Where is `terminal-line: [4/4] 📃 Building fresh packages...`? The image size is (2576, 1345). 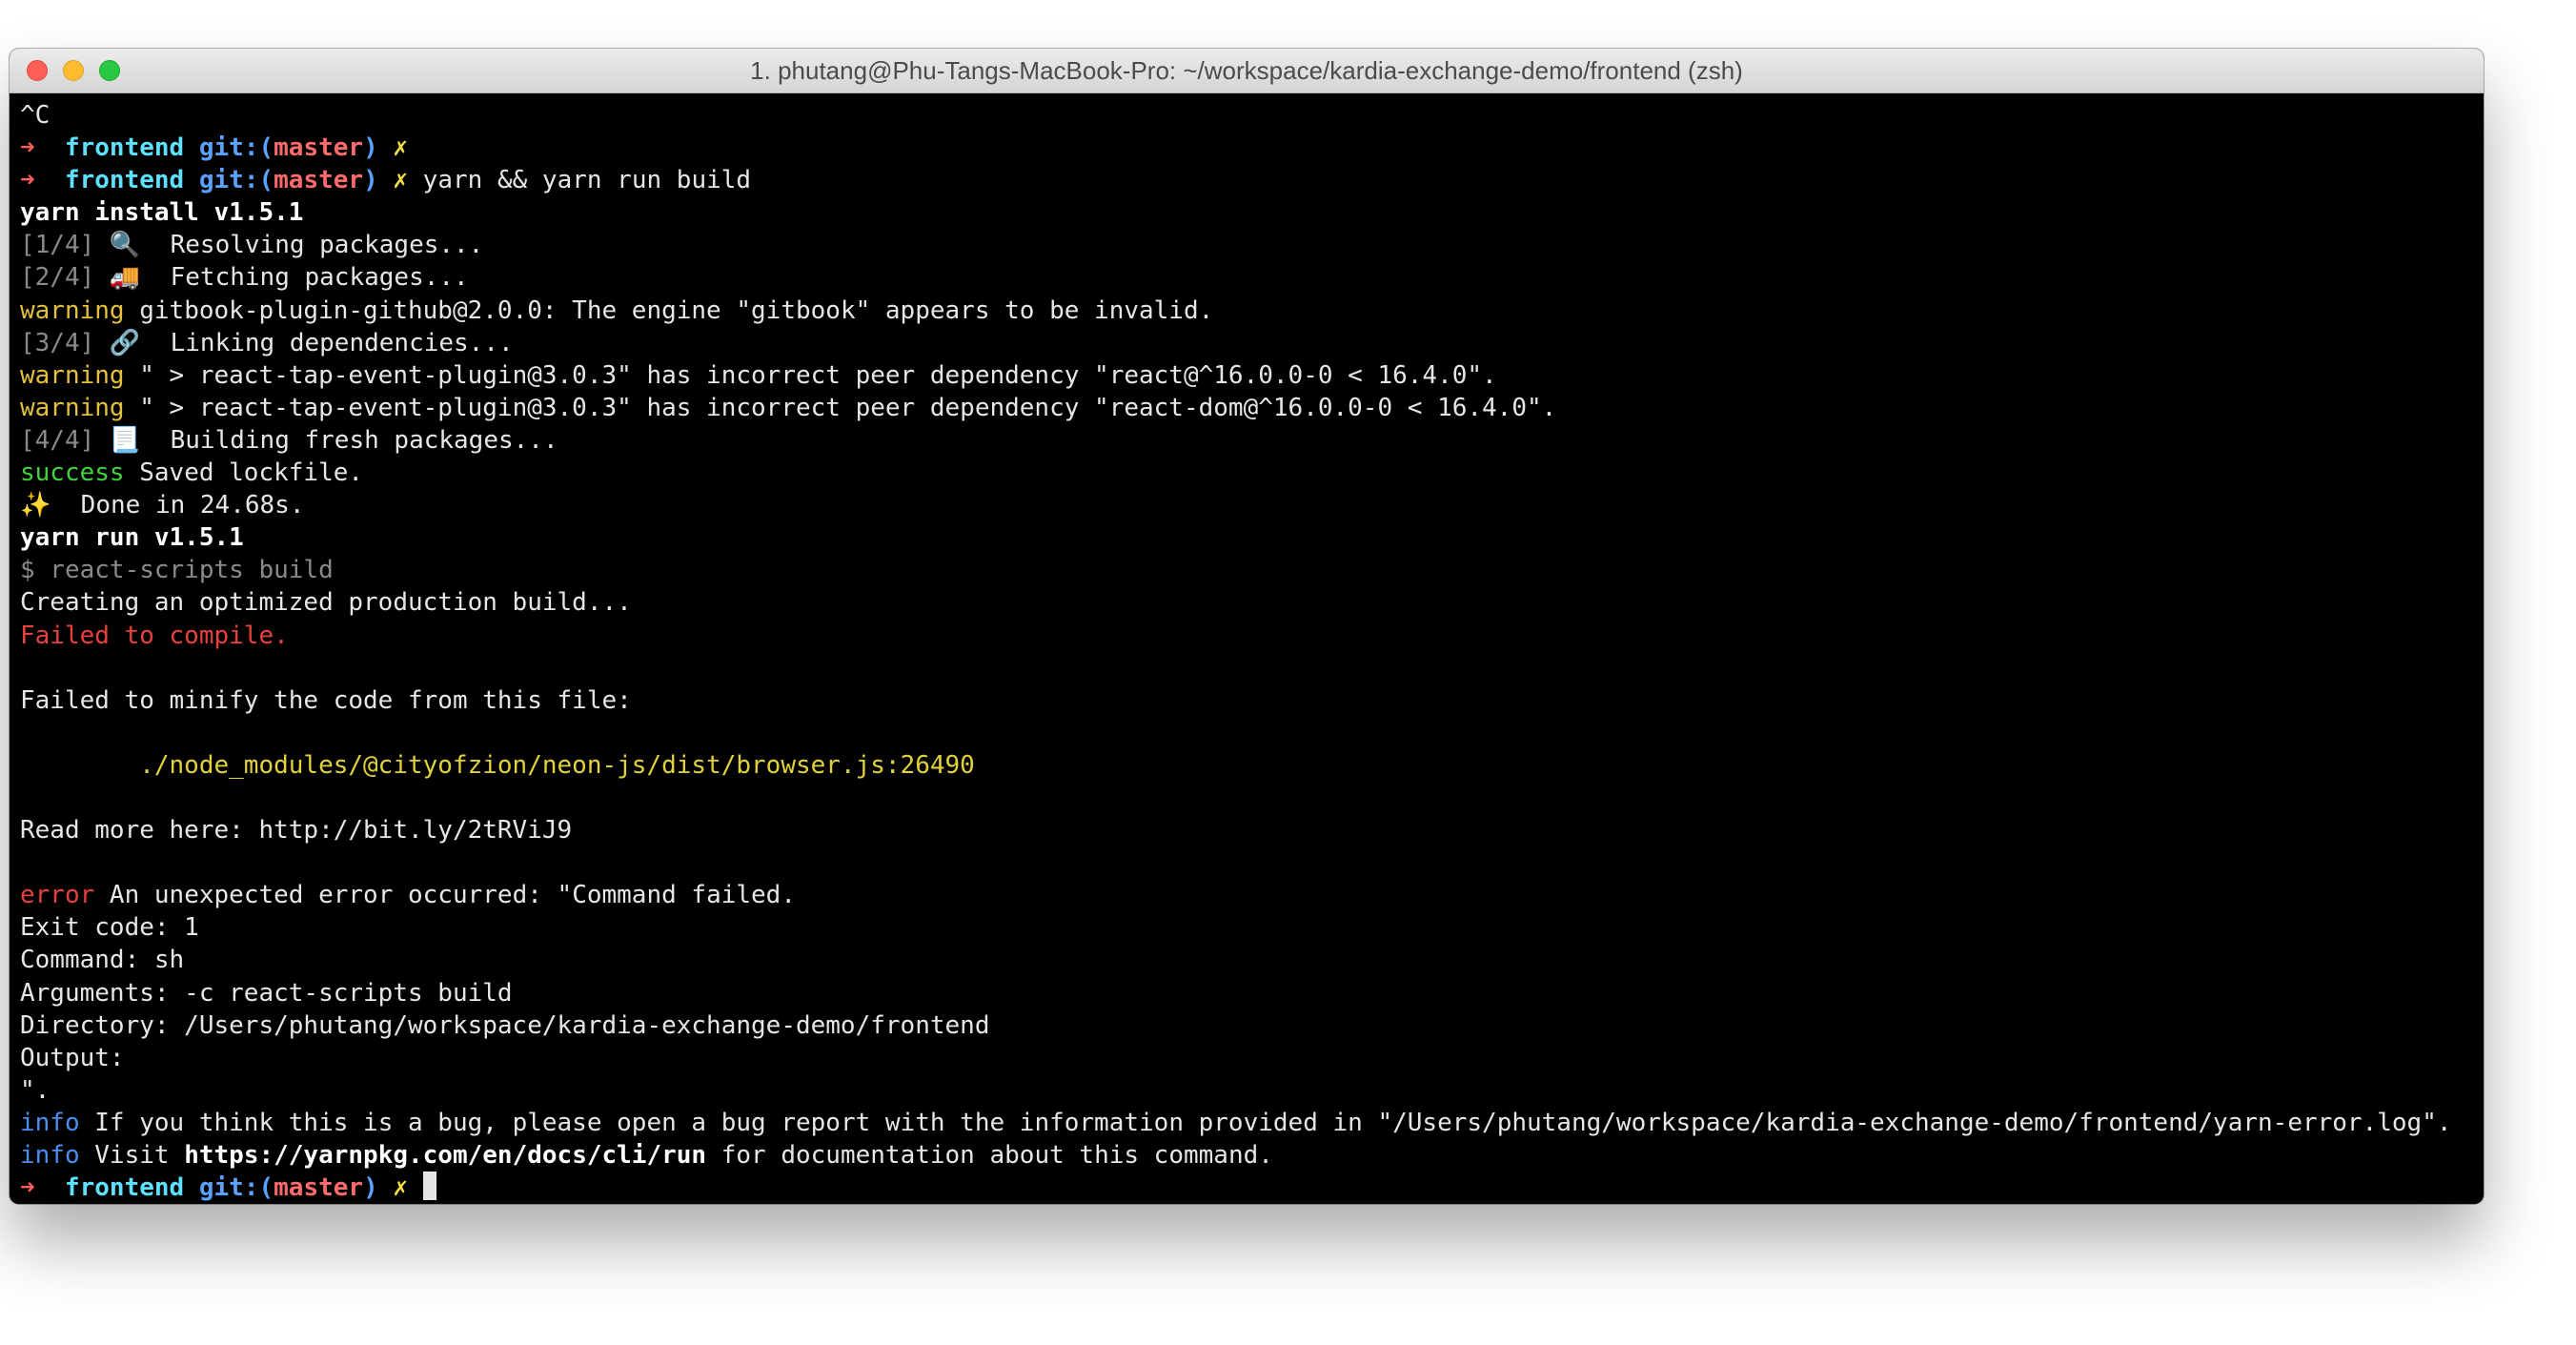
terminal-line: [4/4] 📃 Building fresh packages... is located at coordinates (1252, 441).